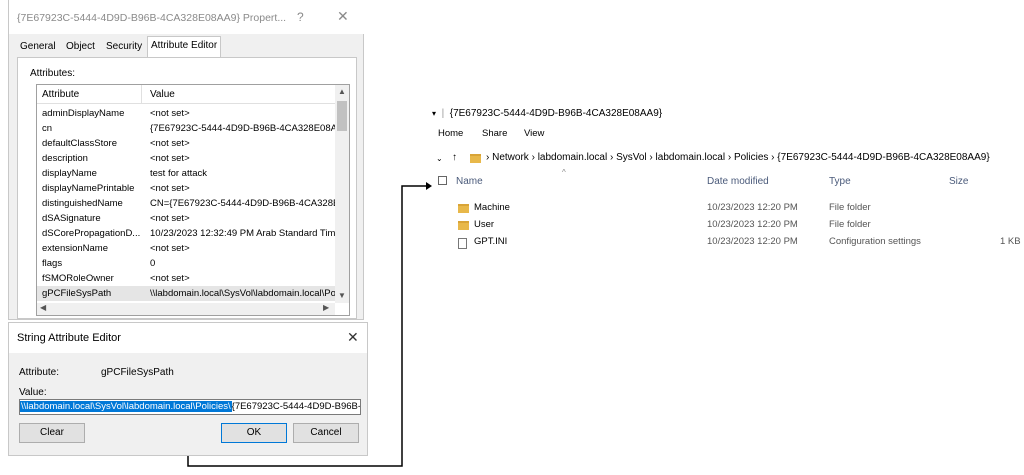 Image resolution: width=1024 pixels, height=475 pixels. I want to click on file-row: Machine 10/23/2023 12:20 PM File folder, so click(728, 210).